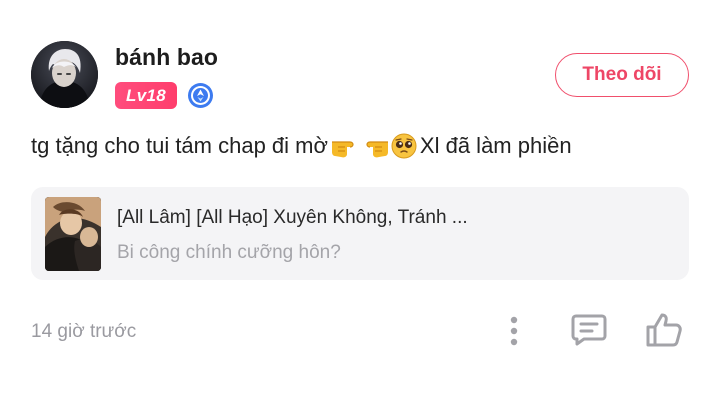 This screenshot has width=716, height=403. I want to click on follow-button: Theo dõi, so click(622, 75).